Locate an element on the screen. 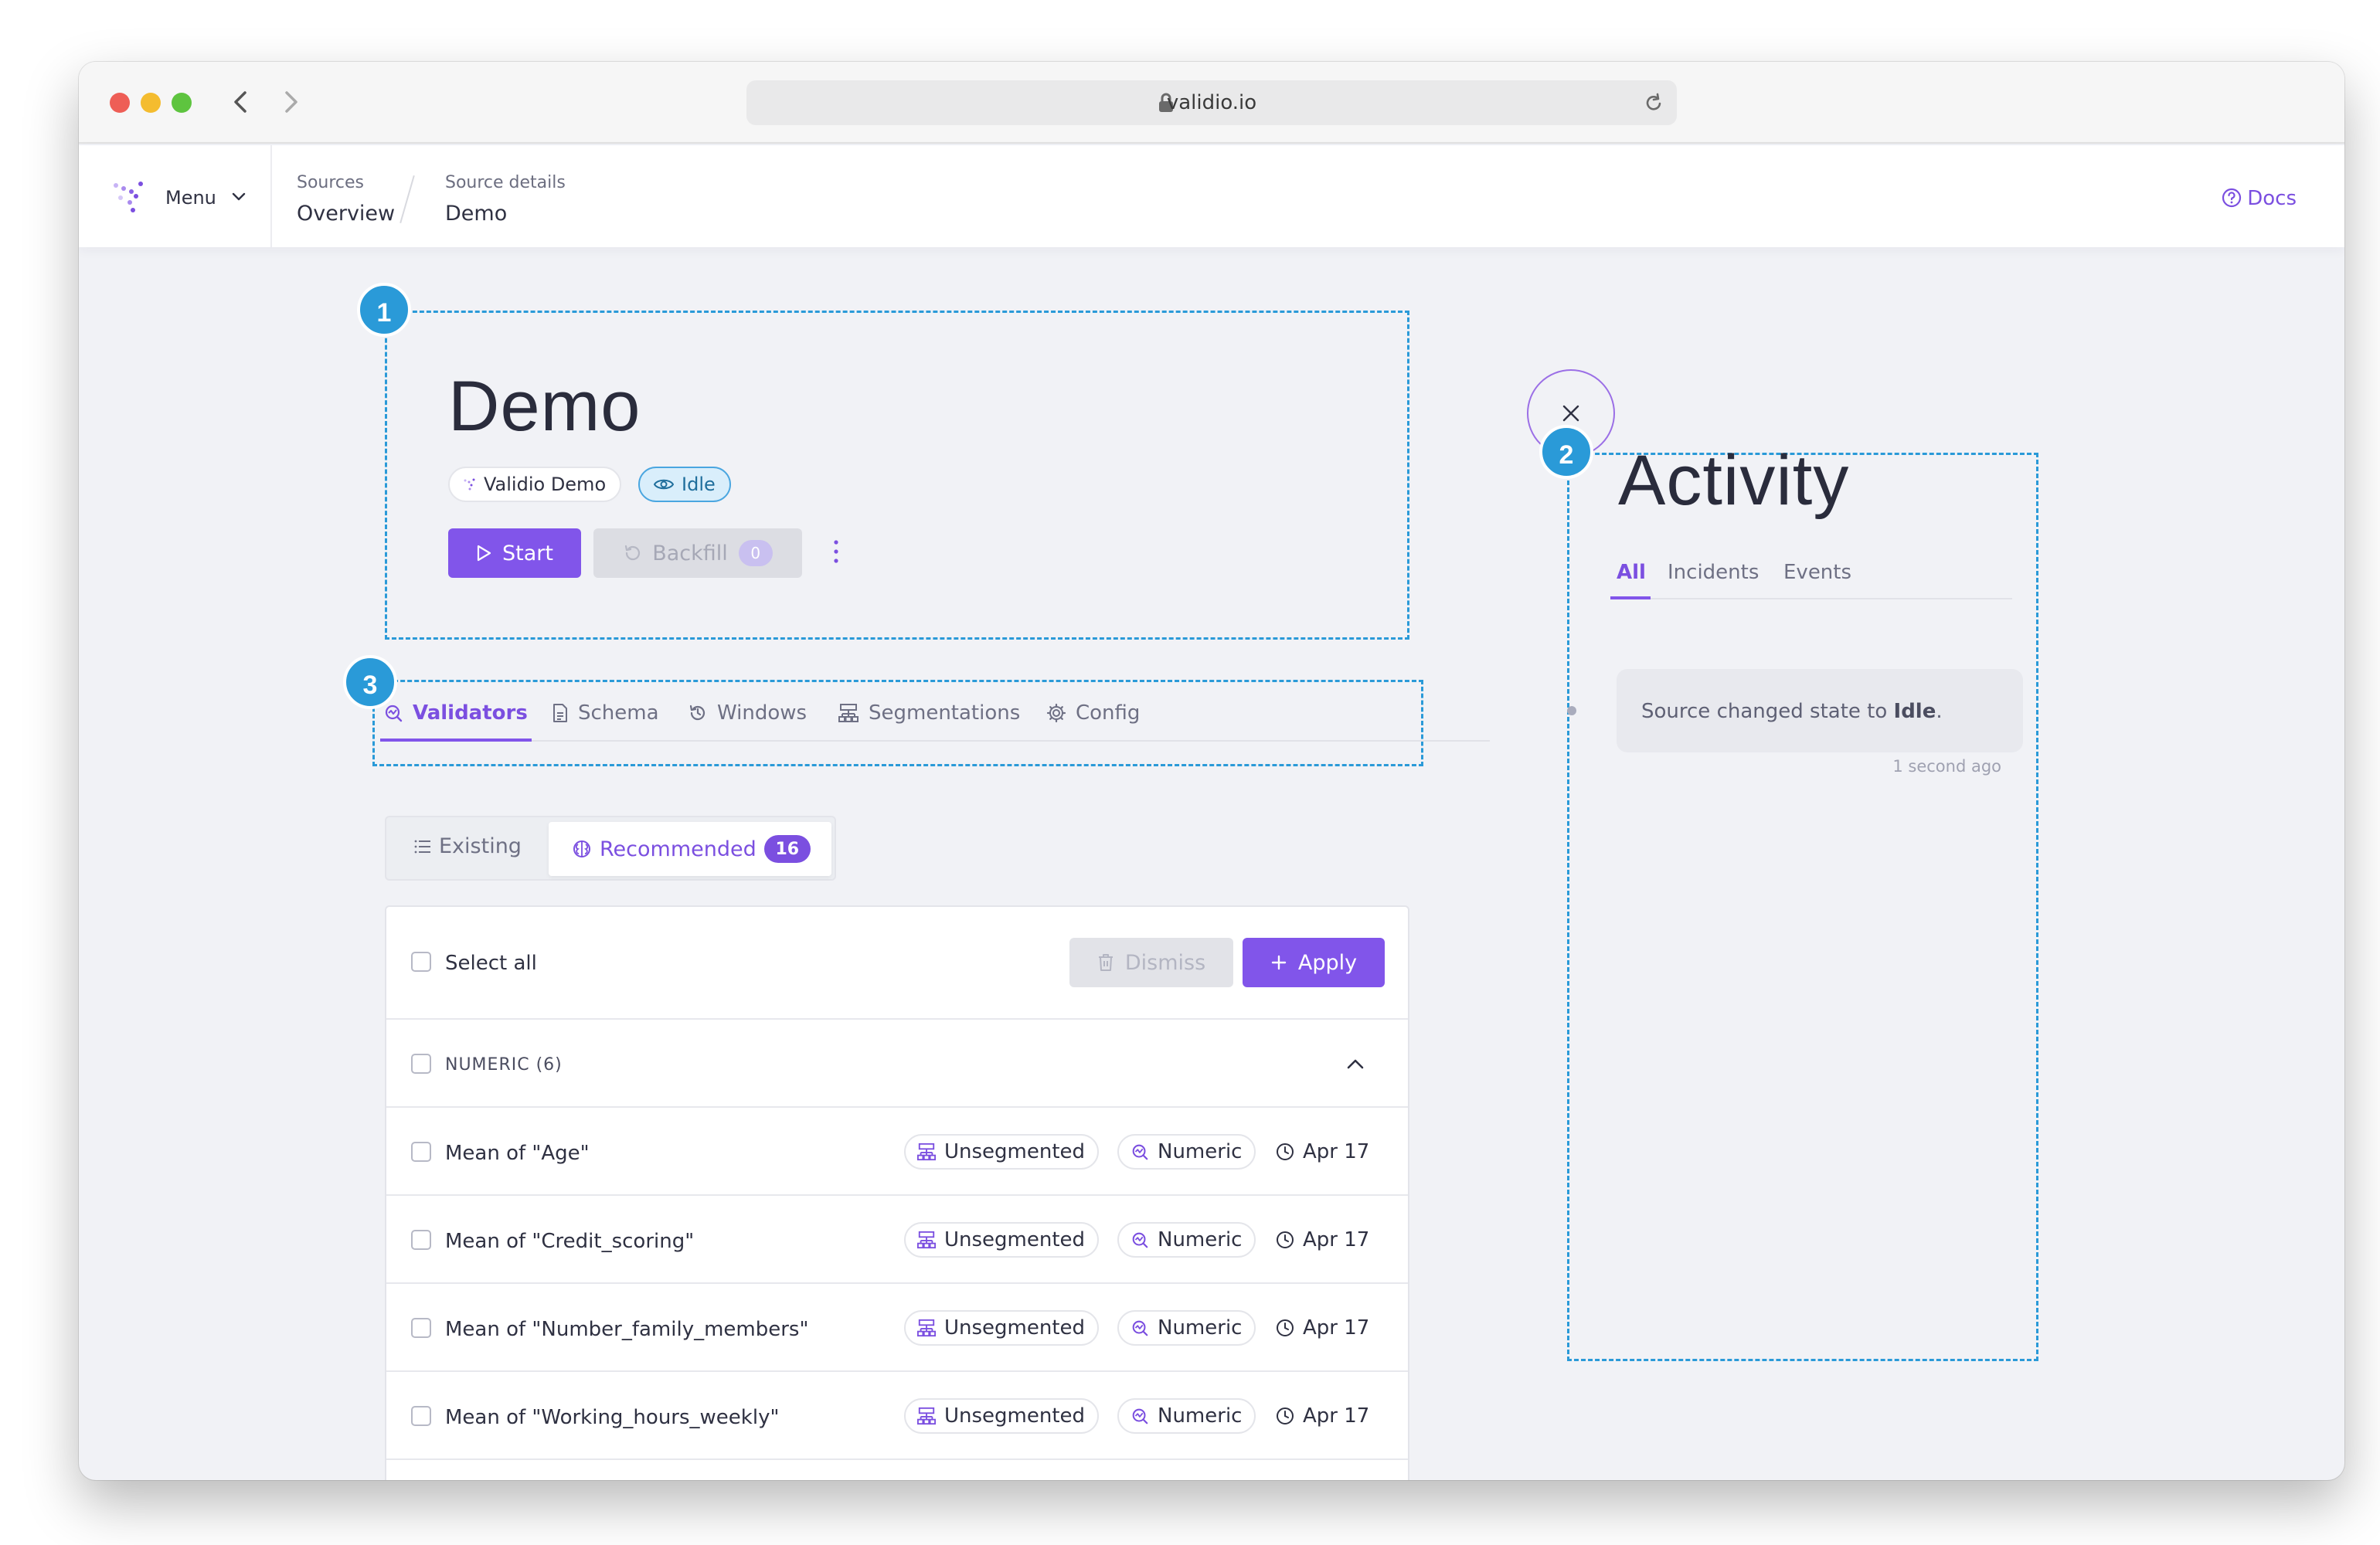 The width and height of the screenshot is (2380, 1545). group-header-numeric: NUMERIC (6) is located at coordinates (897, 1064).